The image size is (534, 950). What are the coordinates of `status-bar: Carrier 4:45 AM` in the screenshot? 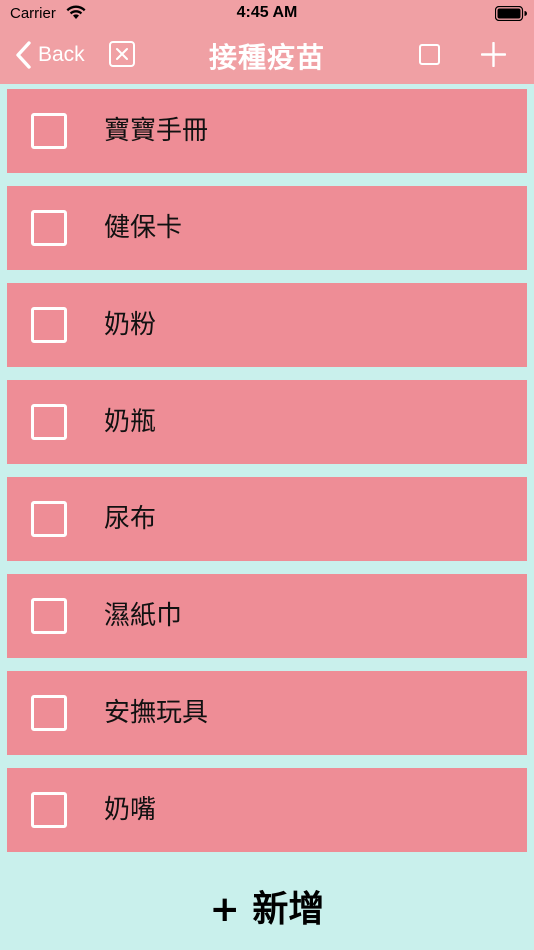 It's located at (267, 14).